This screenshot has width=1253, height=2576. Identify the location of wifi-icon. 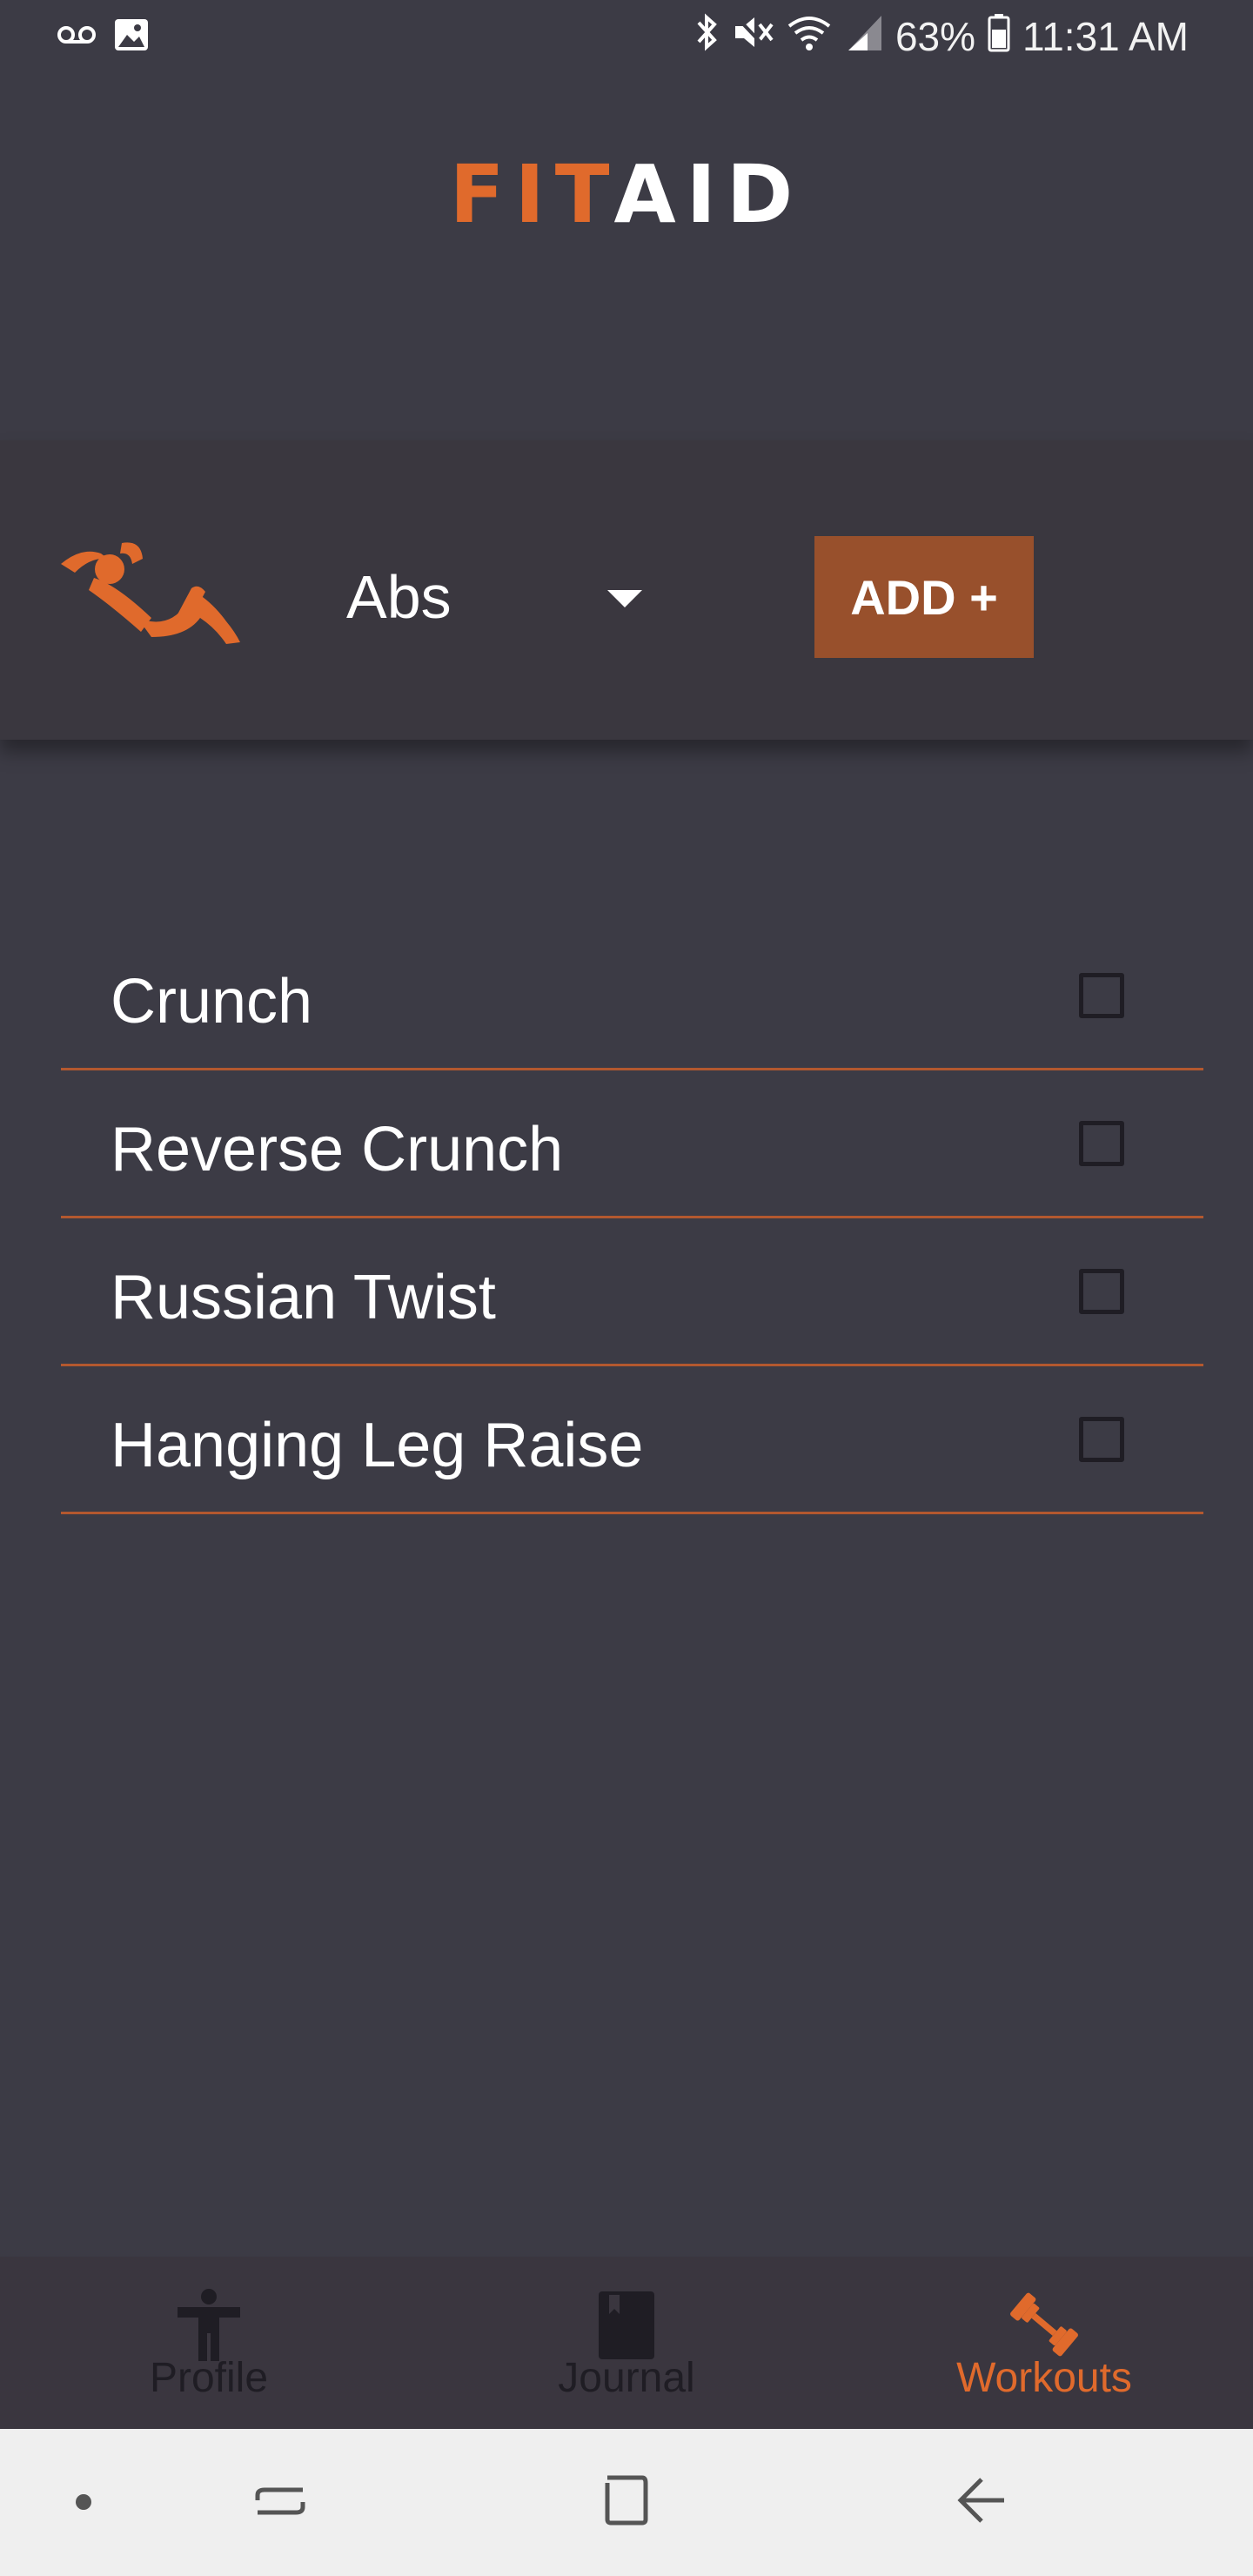
(809, 37).